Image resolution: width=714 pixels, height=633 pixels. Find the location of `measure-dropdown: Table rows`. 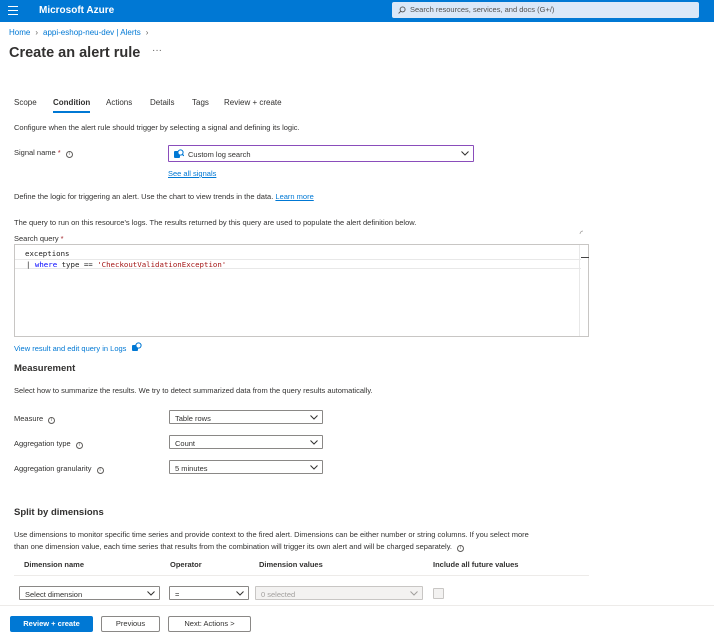

measure-dropdown: Table rows is located at coordinates (246, 417).